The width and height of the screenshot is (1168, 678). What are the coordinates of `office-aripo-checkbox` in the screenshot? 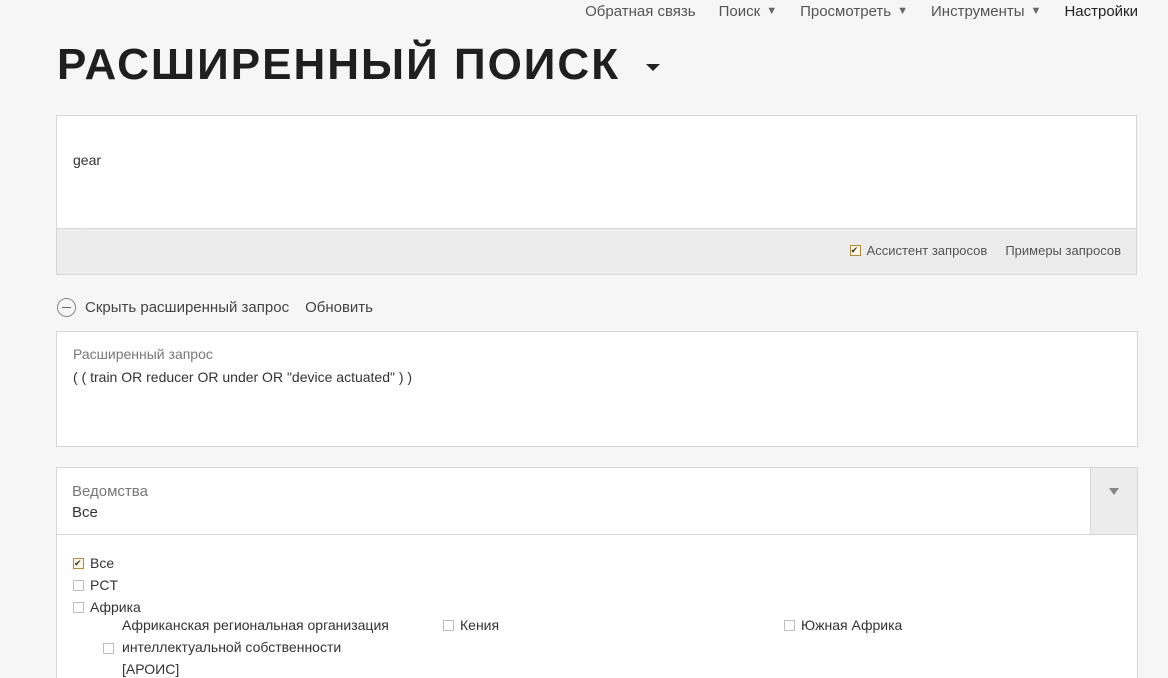 It's located at (108, 648).